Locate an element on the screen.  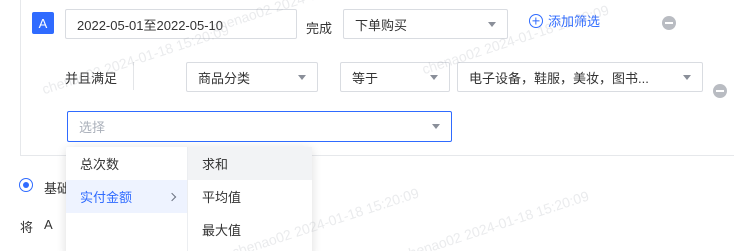
event-select-value: 下单购买 is located at coordinates (381, 25).